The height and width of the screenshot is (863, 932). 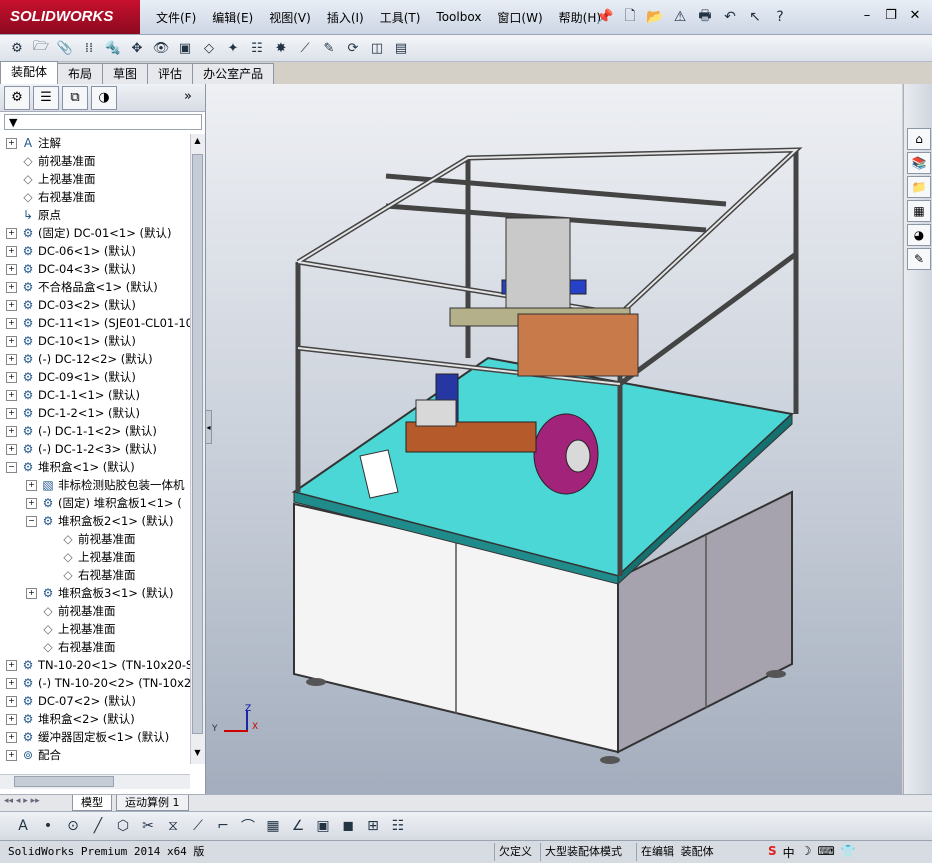 I want to click on view-palette-icon: ▦, so click(x=919, y=211).